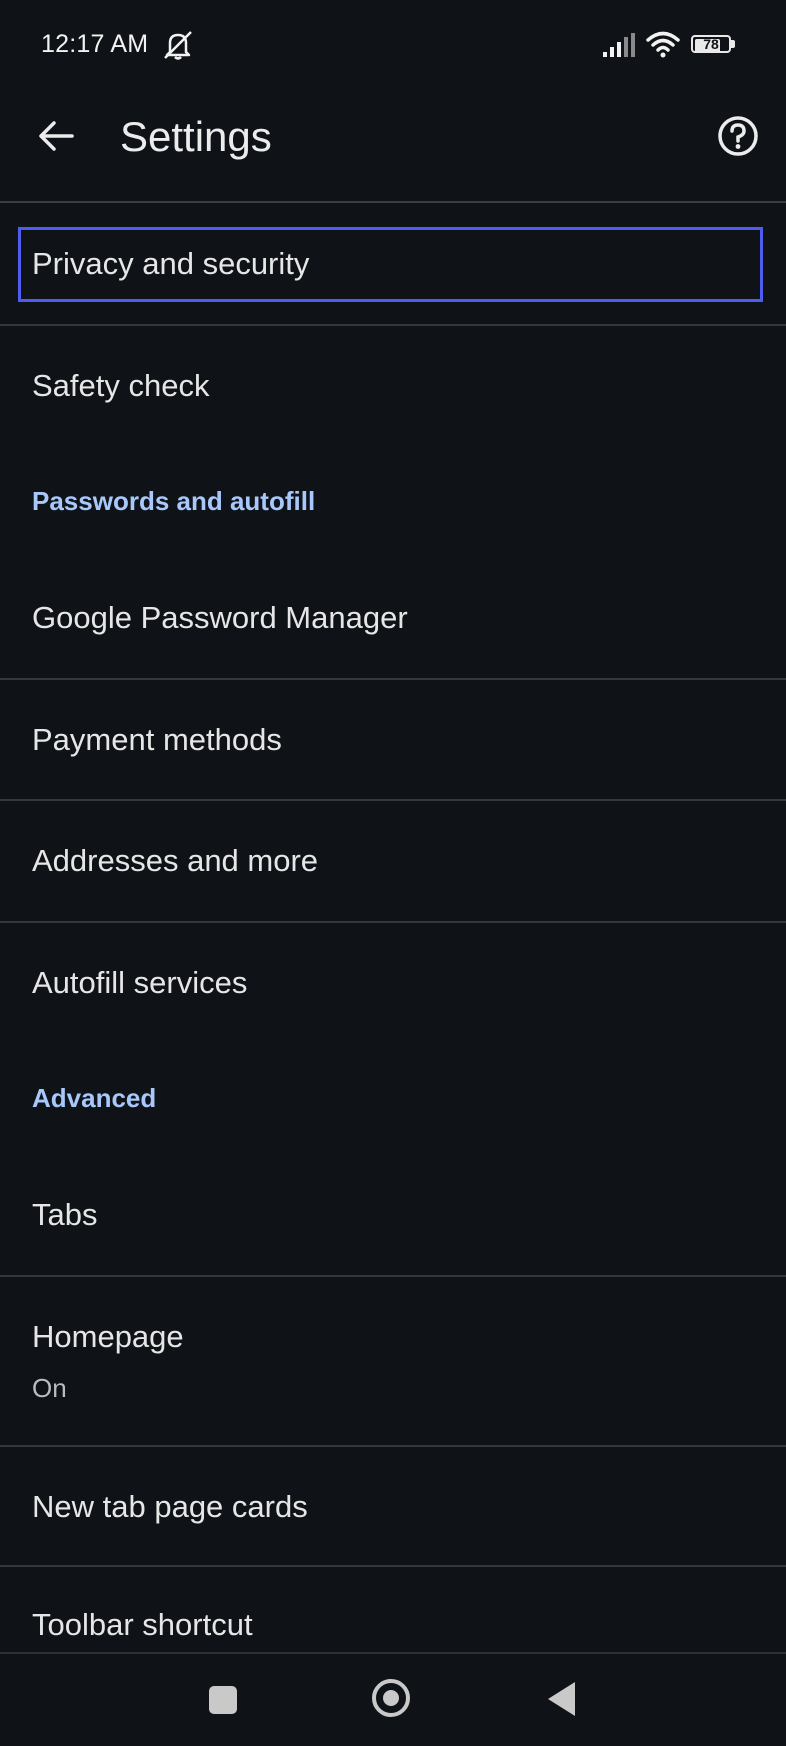  I want to click on wifi-icon, so click(663, 44).